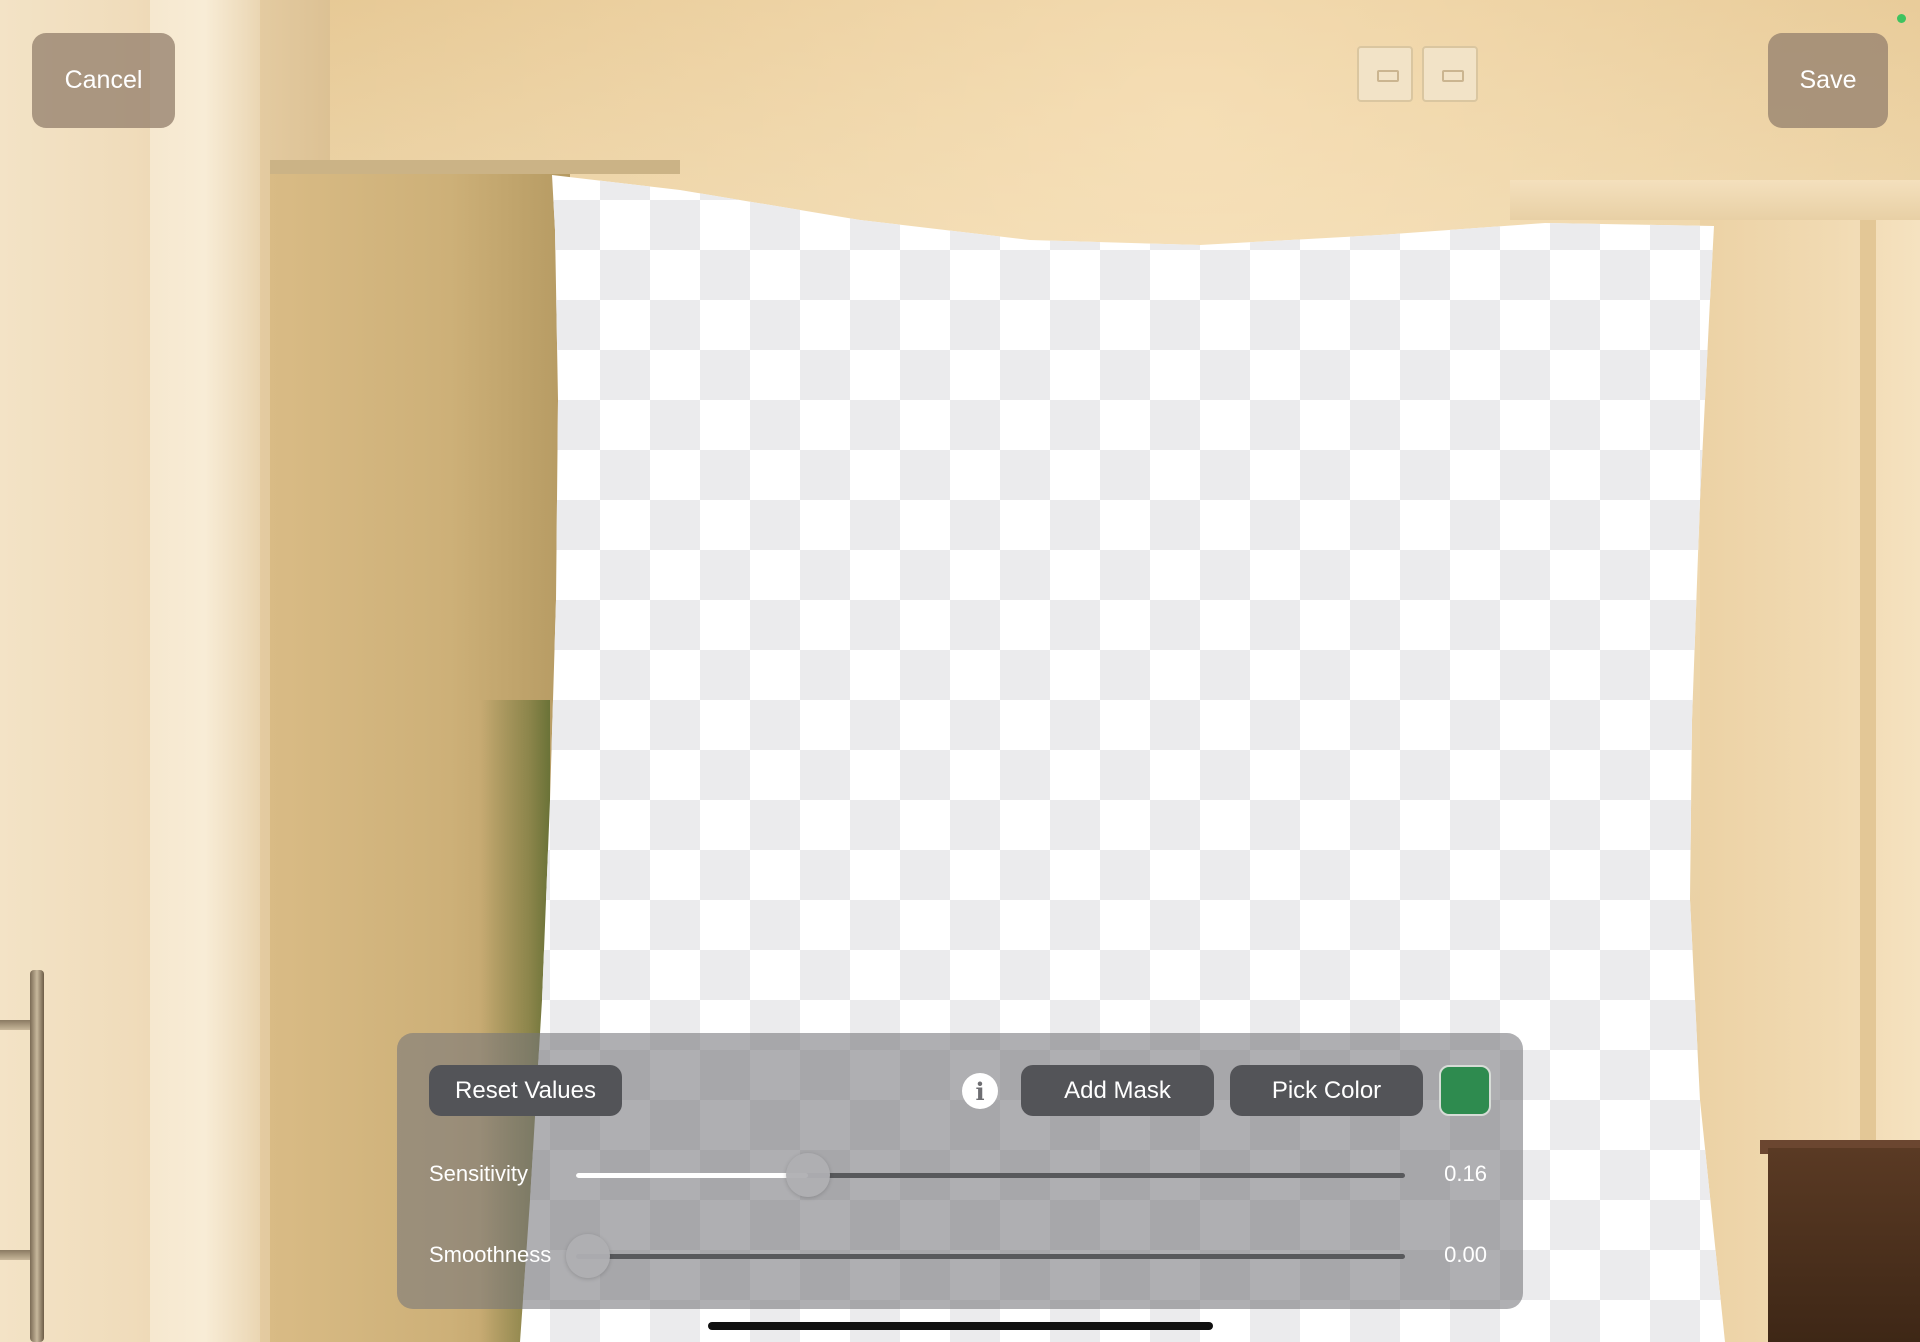 This screenshot has width=1920, height=1342. Describe the element at coordinates (1715, 200) in the screenshot. I see `right-rail` at that location.